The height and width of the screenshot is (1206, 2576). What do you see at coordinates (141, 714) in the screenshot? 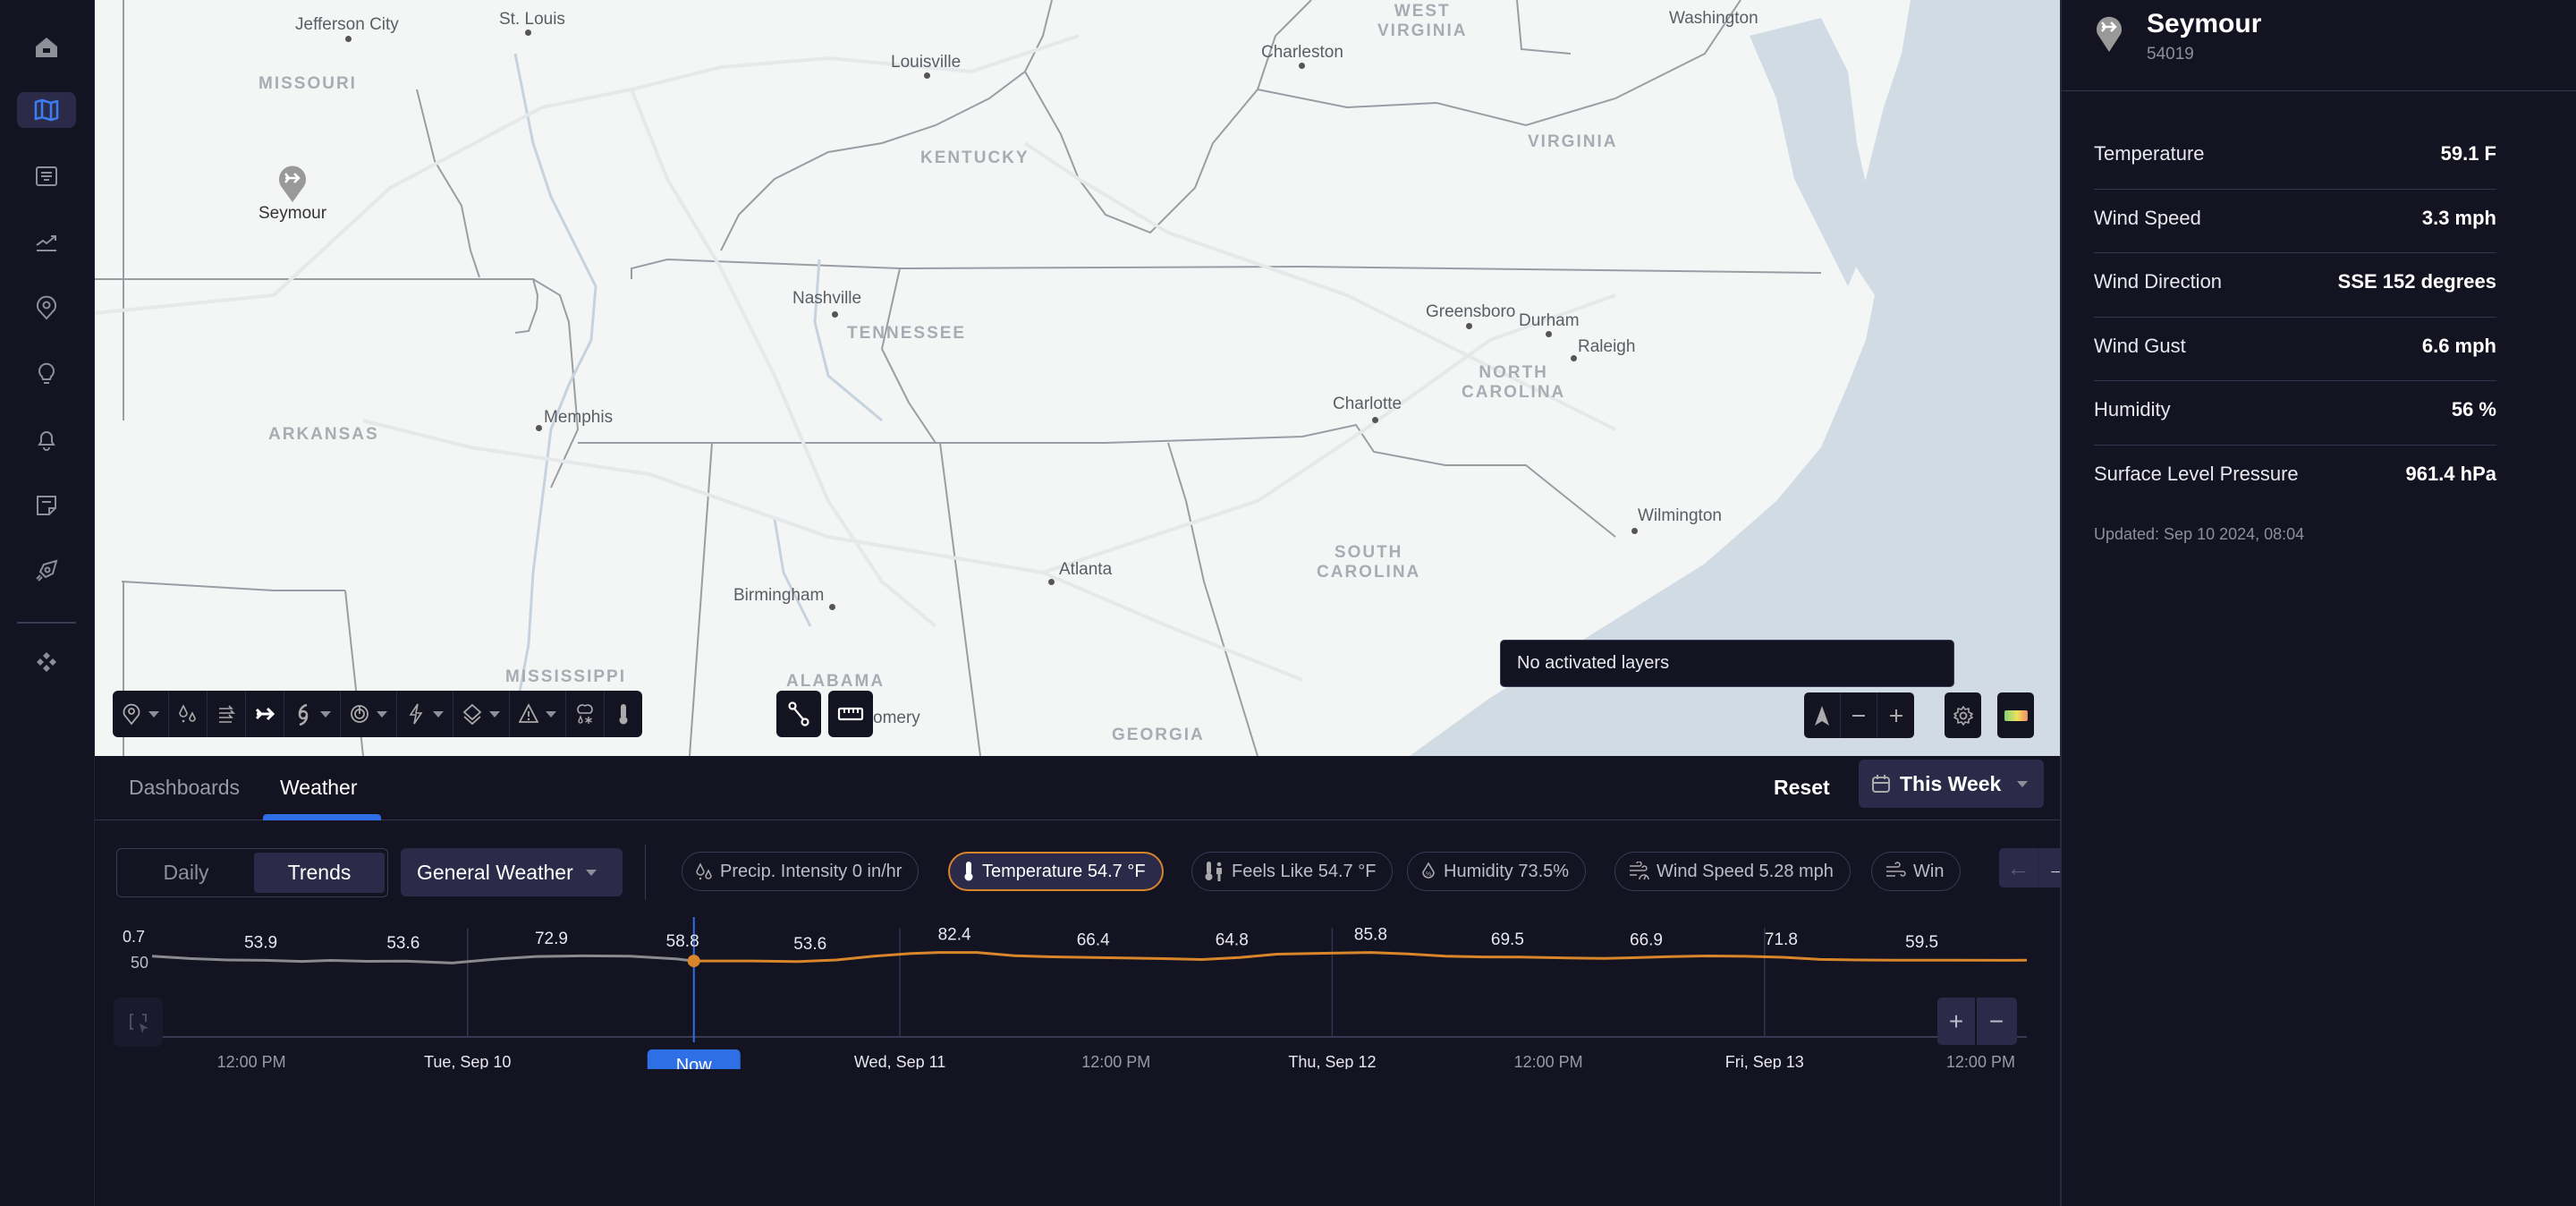
I see `location-layer-button` at bounding box center [141, 714].